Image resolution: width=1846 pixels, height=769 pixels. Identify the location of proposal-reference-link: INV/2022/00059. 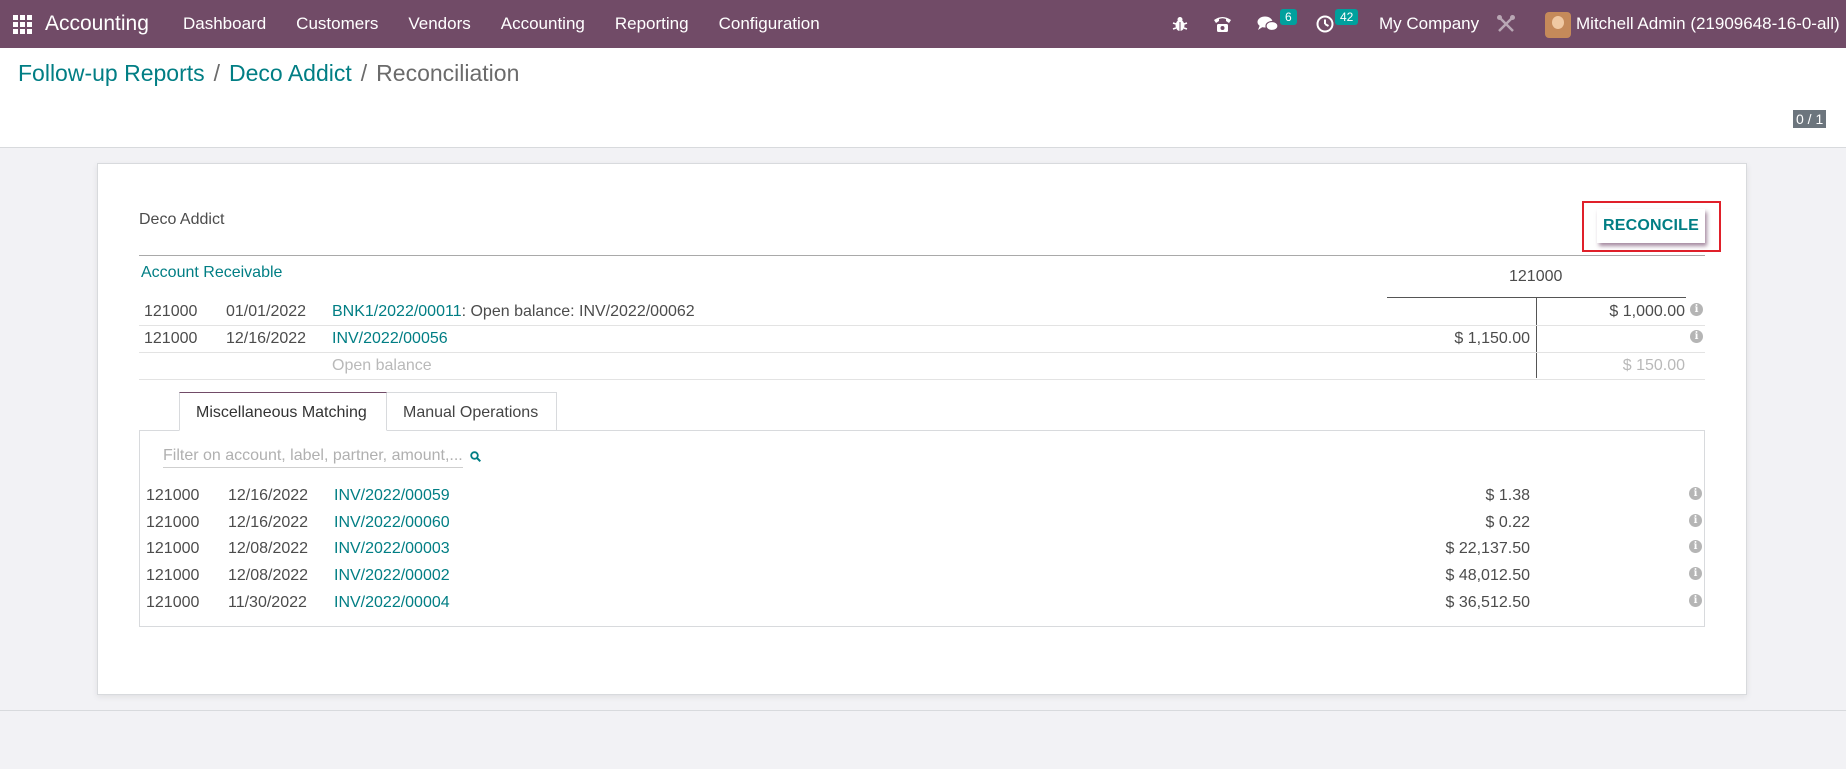
(392, 496).